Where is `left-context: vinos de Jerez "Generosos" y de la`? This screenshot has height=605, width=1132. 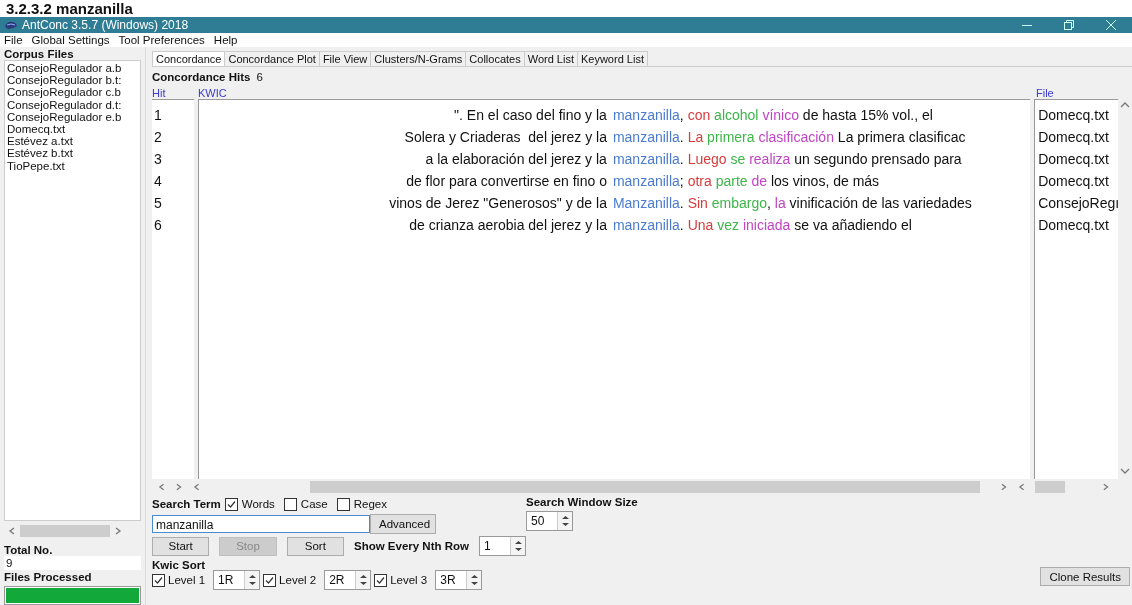 left-context: vinos de Jerez "Generosos" y de la is located at coordinates (498, 203).